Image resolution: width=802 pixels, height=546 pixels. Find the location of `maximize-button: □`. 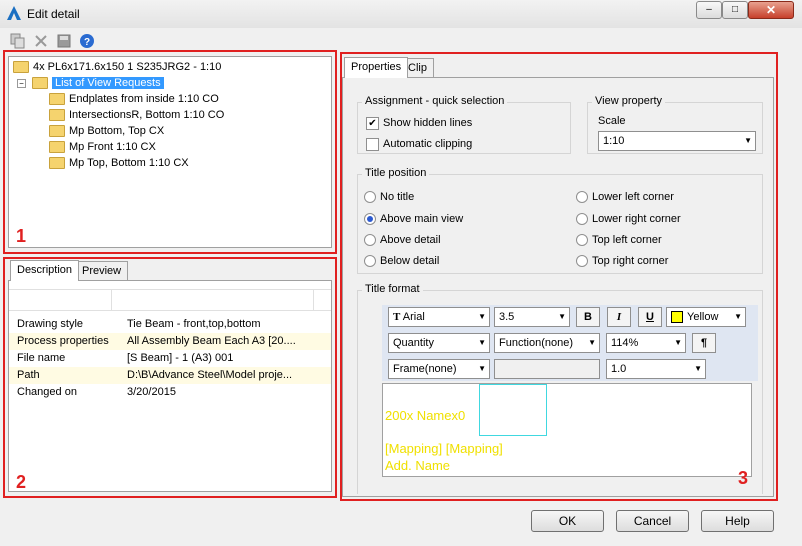

maximize-button: □ is located at coordinates (735, 10).